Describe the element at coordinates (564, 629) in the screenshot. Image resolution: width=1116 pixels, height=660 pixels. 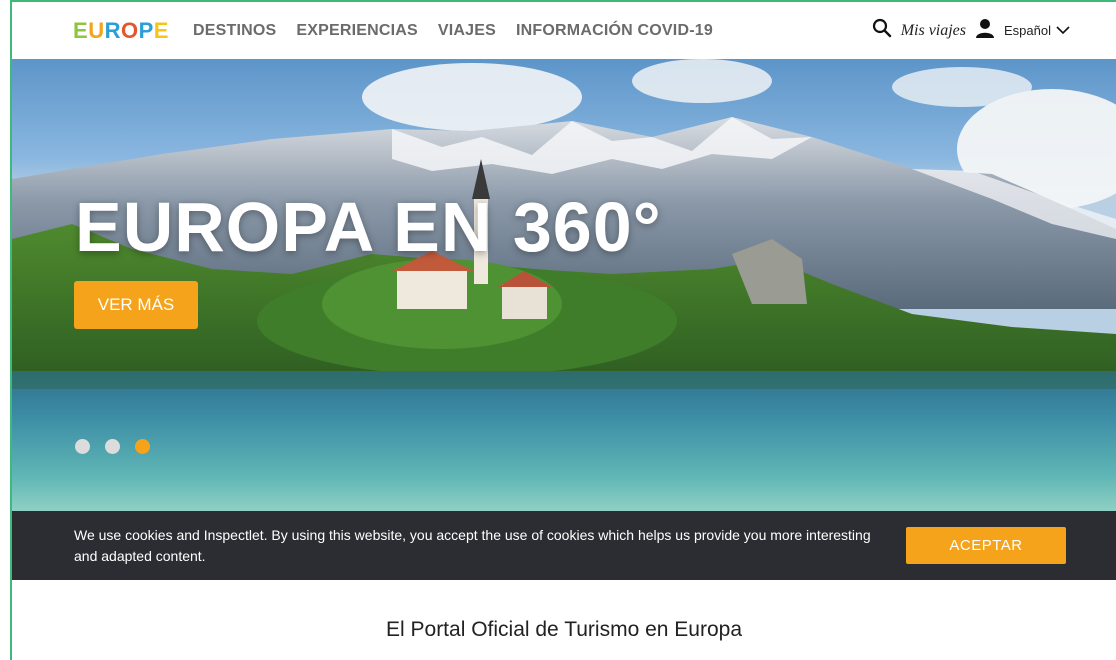
I see `section-title: El Portal Oficial de Turismo en Europa` at that location.